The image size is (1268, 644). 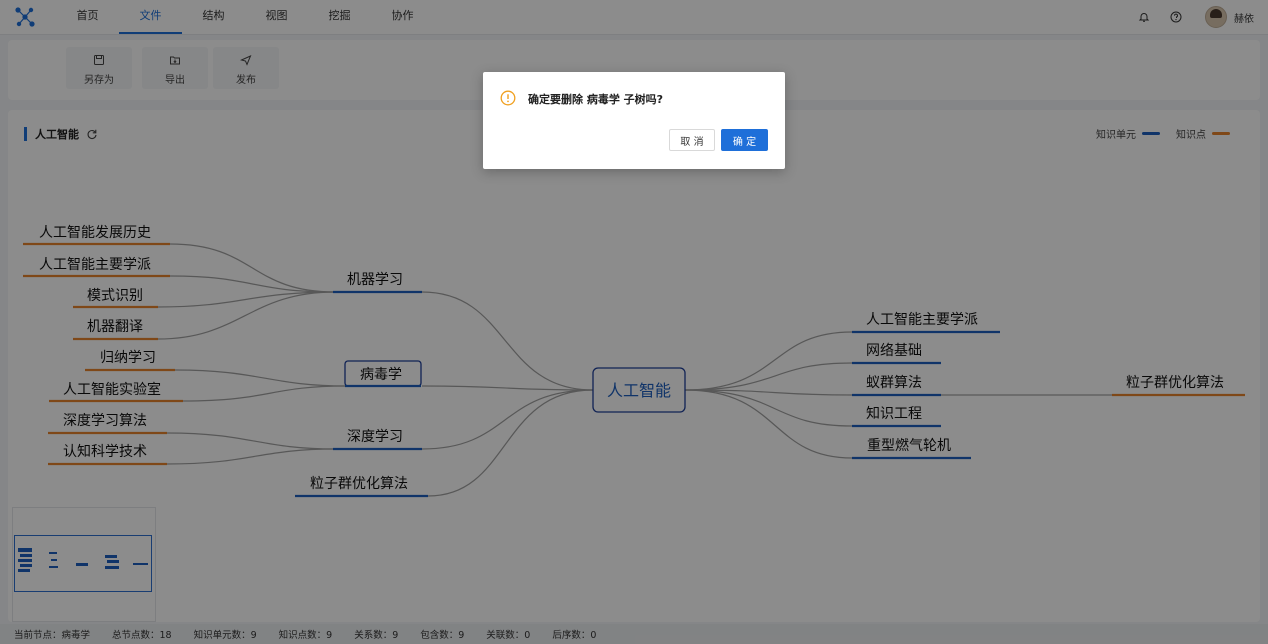 What do you see at coordinates (634, 120) in the screenshot?
I see `confirm-delete-dialog: 确定要删除 病毒学 子树吗? 取 消 确 定` at bounding box center [634, 120].